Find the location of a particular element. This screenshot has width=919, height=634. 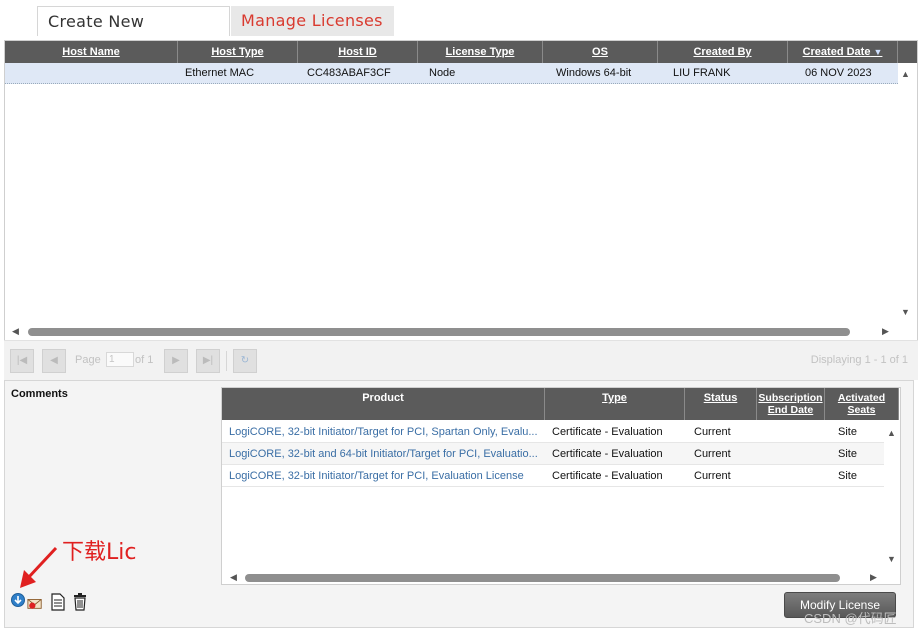

column-type: Type is located at coordinates (615, 404).